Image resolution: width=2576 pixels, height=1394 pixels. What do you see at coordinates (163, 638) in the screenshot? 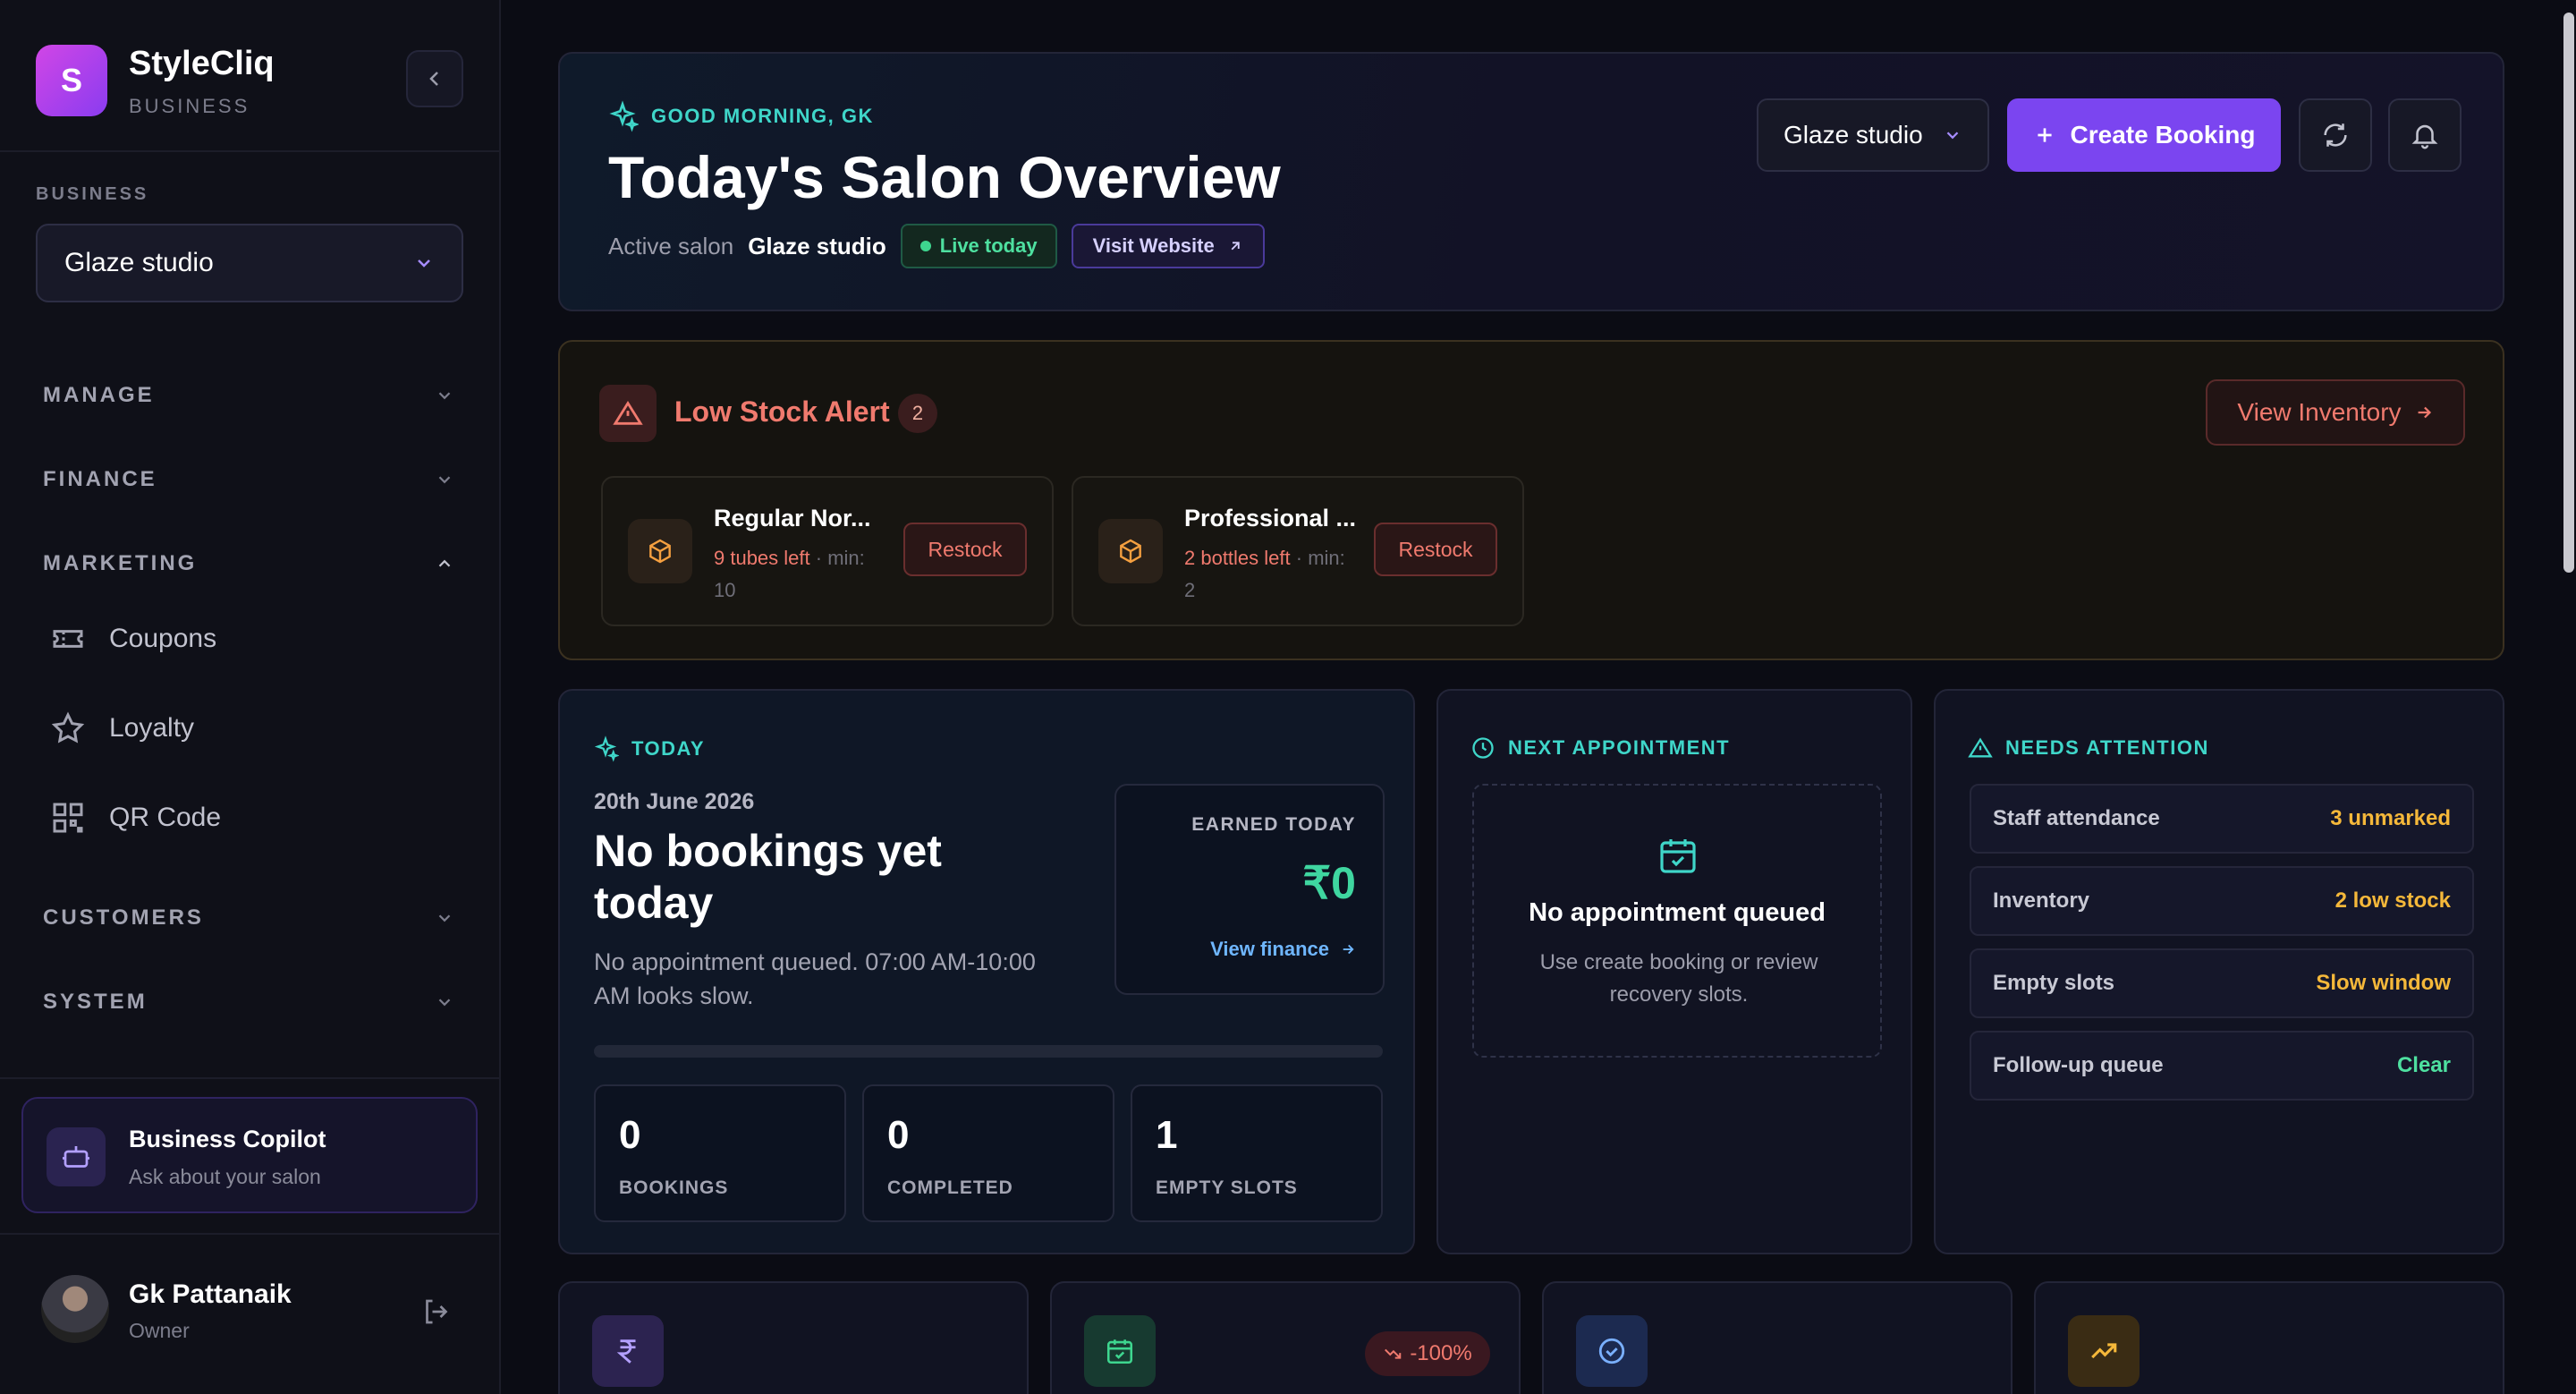
I see `nav-item-label: Coupons` at bounding box center [163, 638].